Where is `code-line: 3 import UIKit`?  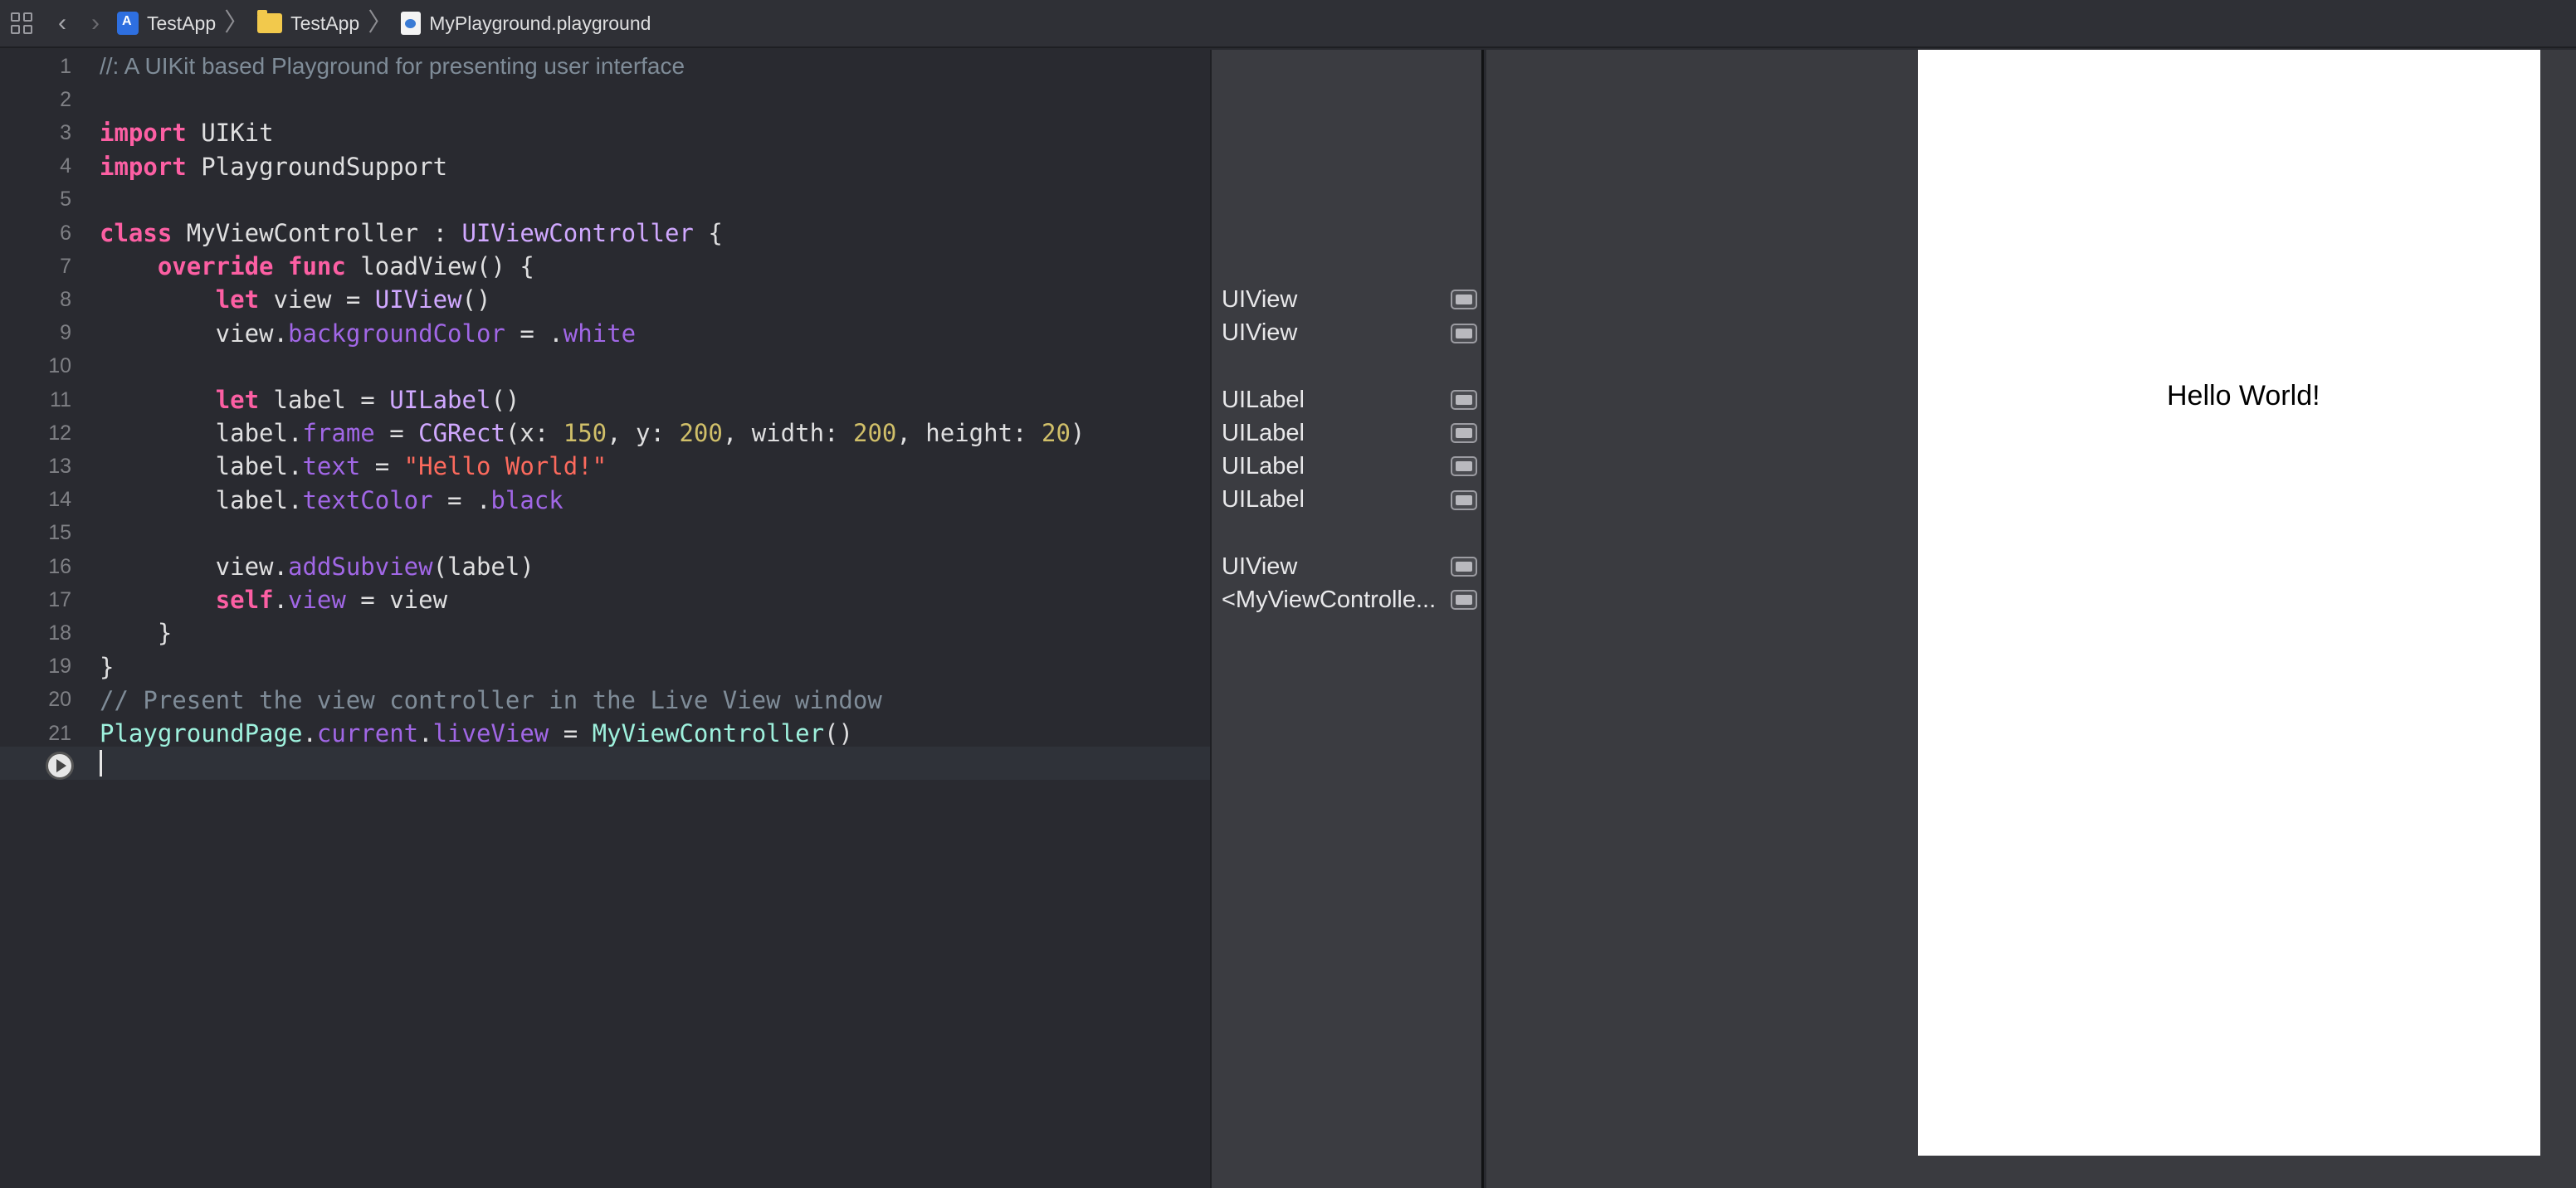 code-line: 3 import UIKit is located at coordinates (605, 133).